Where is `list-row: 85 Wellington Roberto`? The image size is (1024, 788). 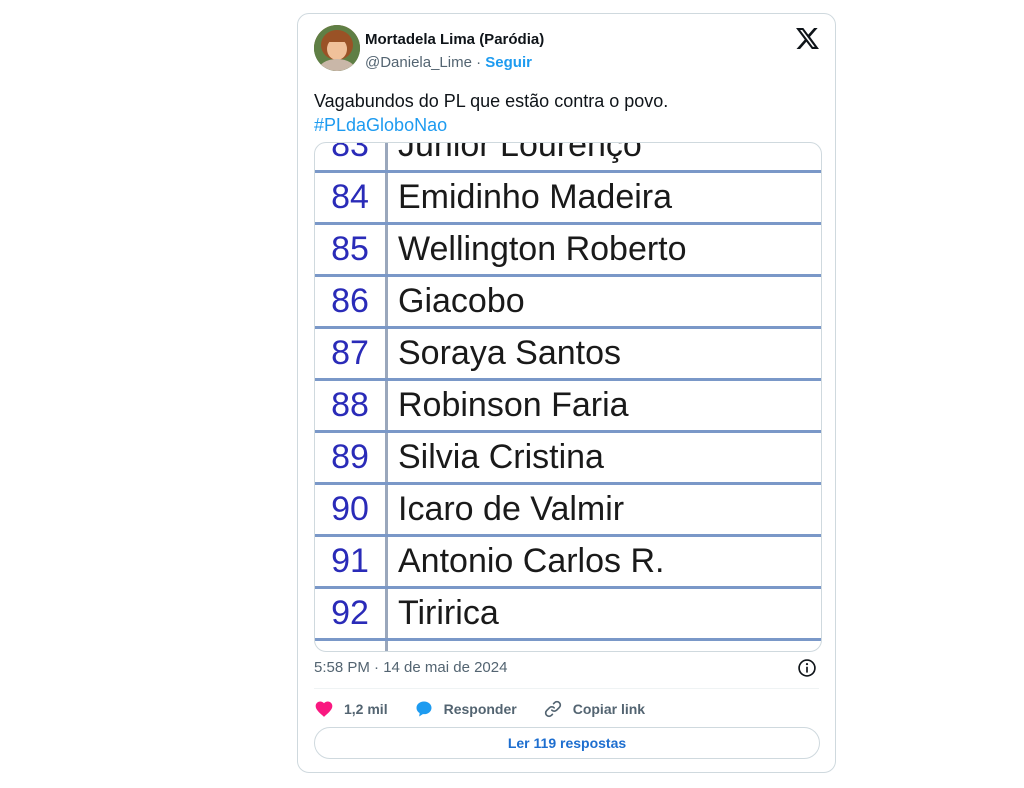
list-row: 85 Wellington Roberto is located at coordinates (568, 251).